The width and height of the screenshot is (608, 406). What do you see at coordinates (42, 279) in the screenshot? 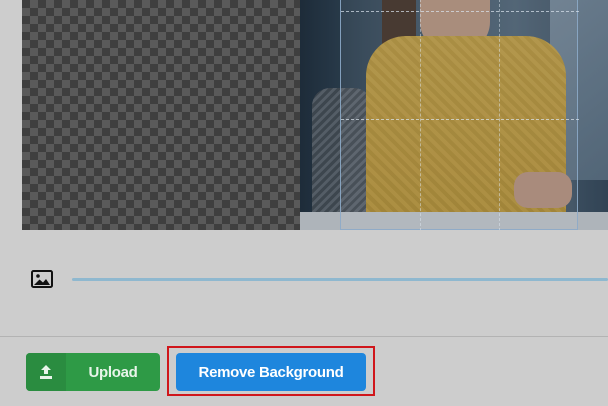
I see `image-icon` at bounding box center [42, 279].